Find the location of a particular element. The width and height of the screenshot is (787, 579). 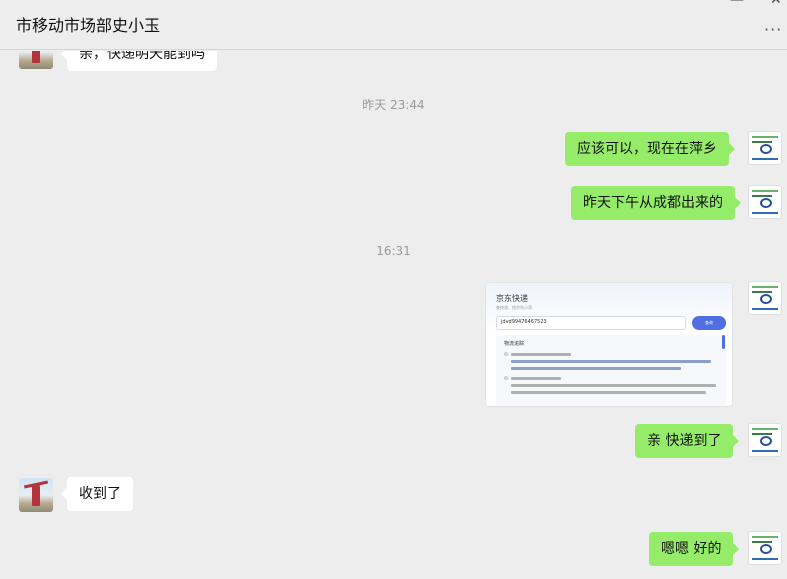

chat-title: 市移动市场部史小玉 is located at coordinates (88, 25).